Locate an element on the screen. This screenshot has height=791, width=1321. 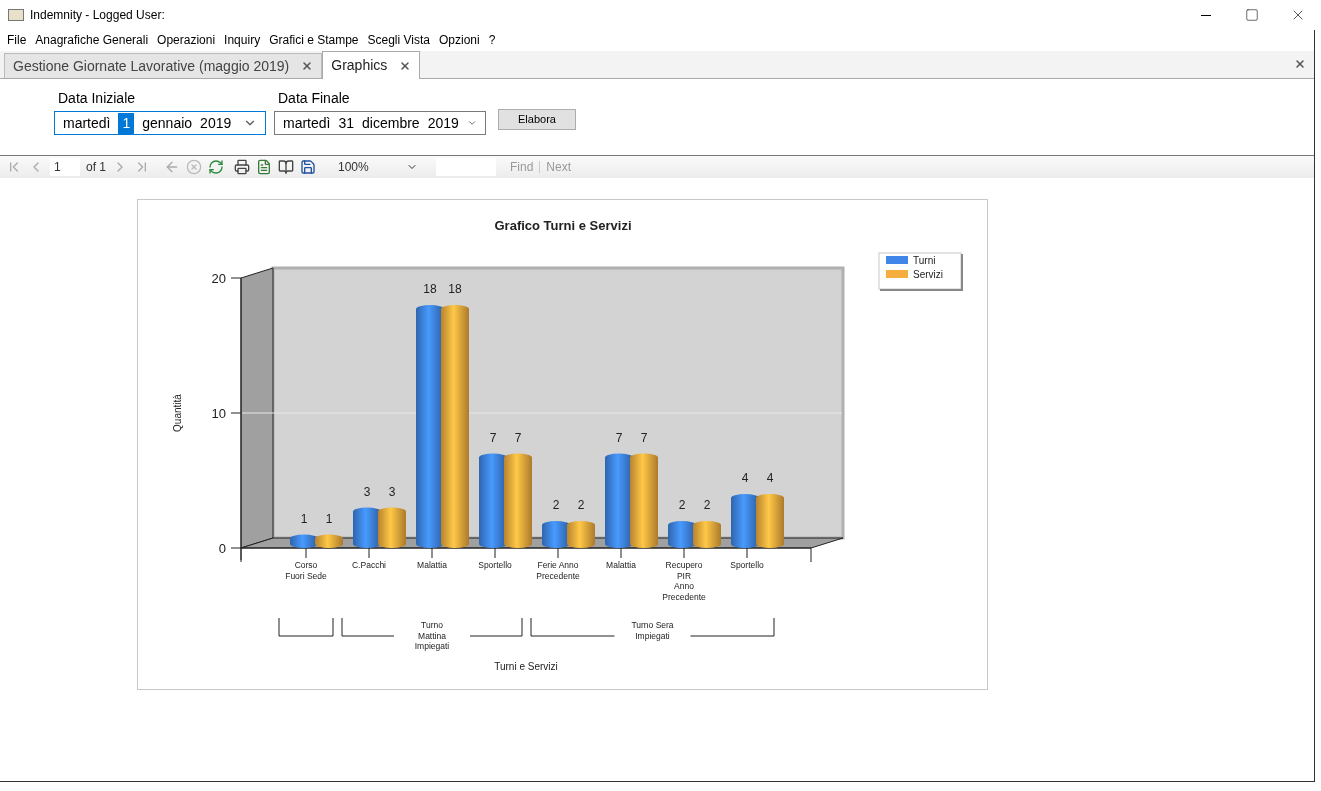
date-picker: martedì 31 dicembre 2019 is located at coordinates (380, 123).